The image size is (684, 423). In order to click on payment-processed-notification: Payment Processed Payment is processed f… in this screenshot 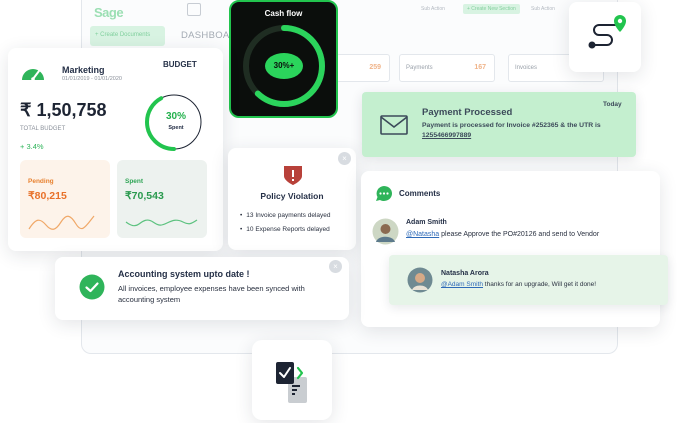, I will do `click(499, 124)`.